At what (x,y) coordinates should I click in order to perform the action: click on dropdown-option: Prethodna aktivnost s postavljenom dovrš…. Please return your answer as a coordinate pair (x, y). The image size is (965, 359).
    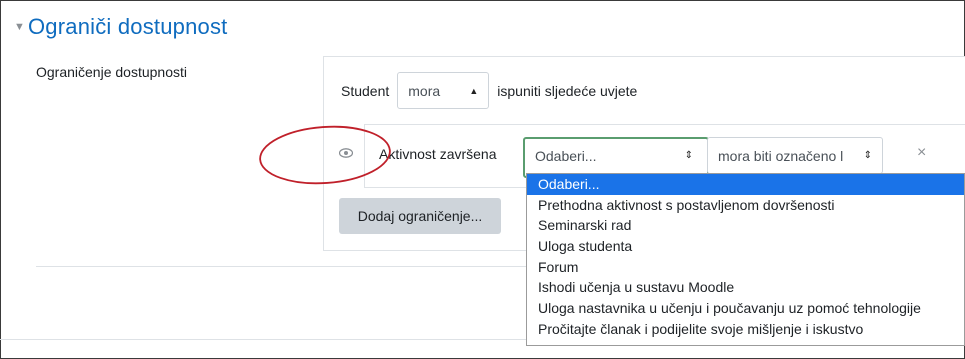
    Looking at the image, I should click on (745, 205).